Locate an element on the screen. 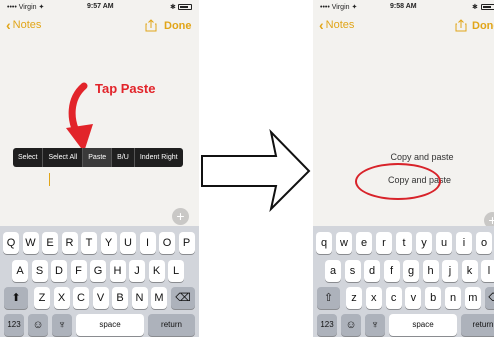 The width and height of the screenshot is (494, 337). keyboard-row-1: QWERTYUIOP is located at coordinates (99, 243).